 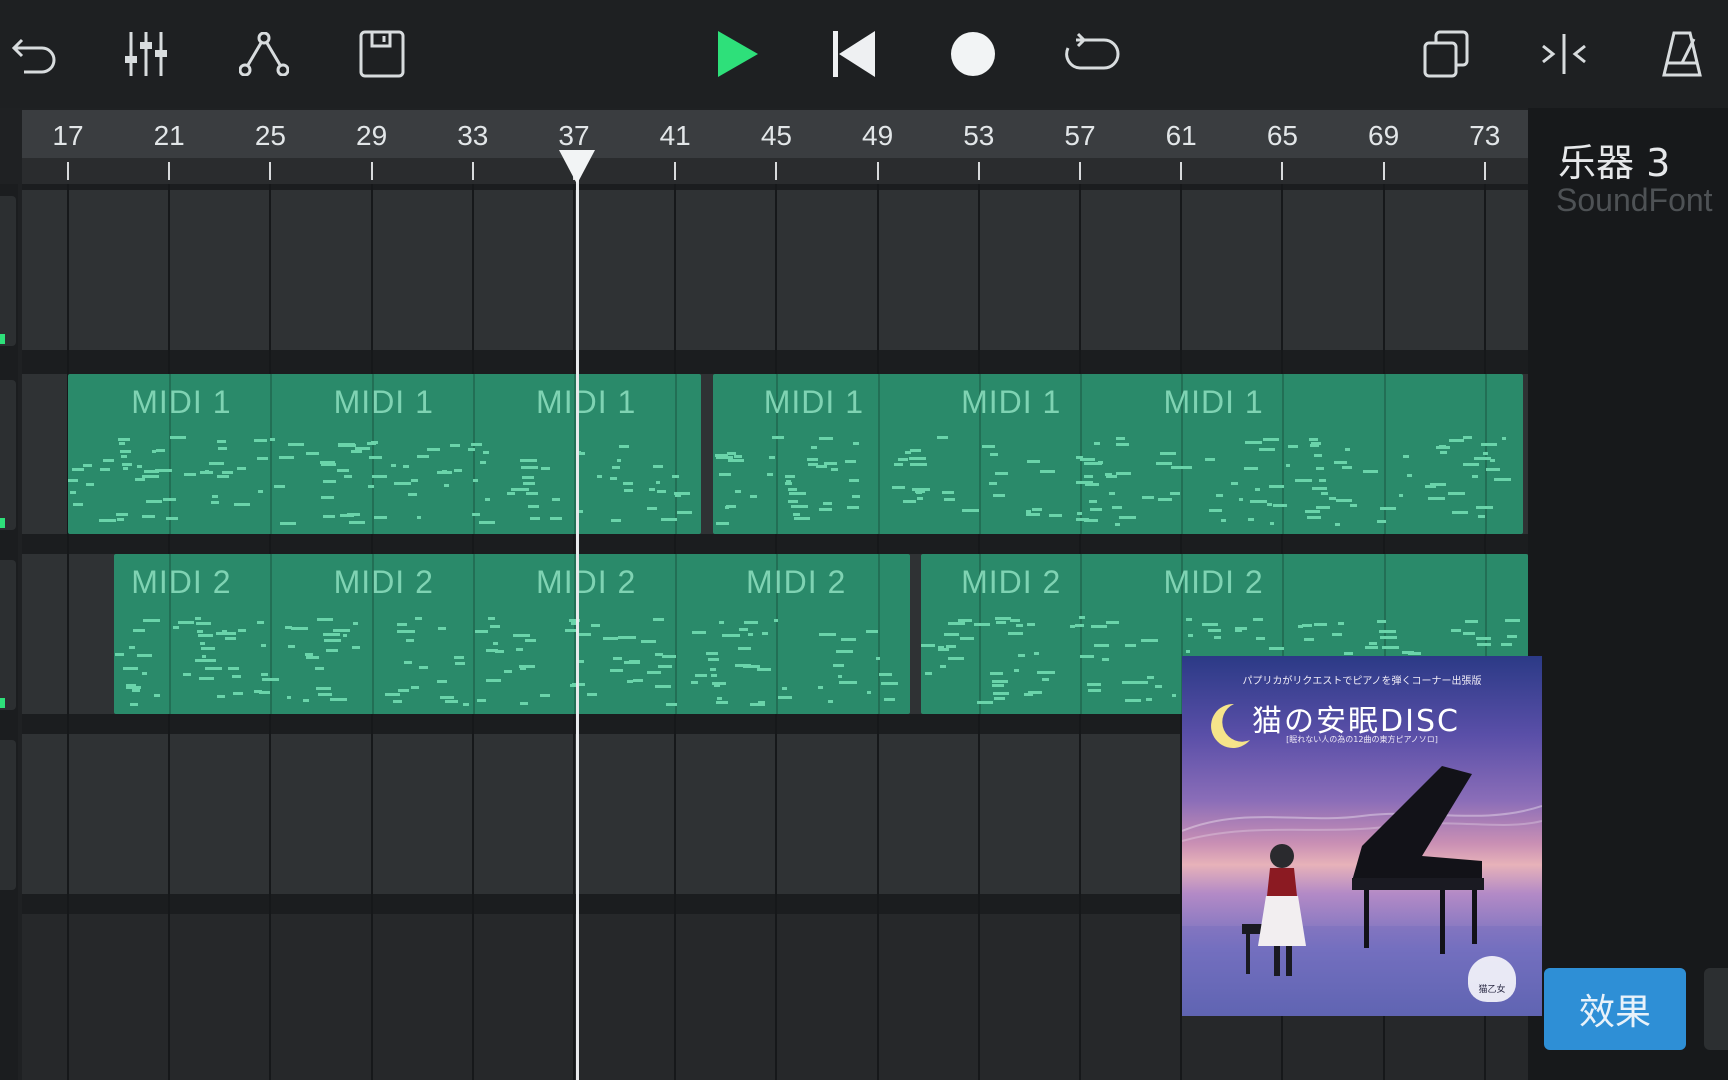 What do you see at coordinates (1492, 990) in the screenshot?
I see `album-cover-logo-text: 猫乙女` at bounding box center [1492, 990].